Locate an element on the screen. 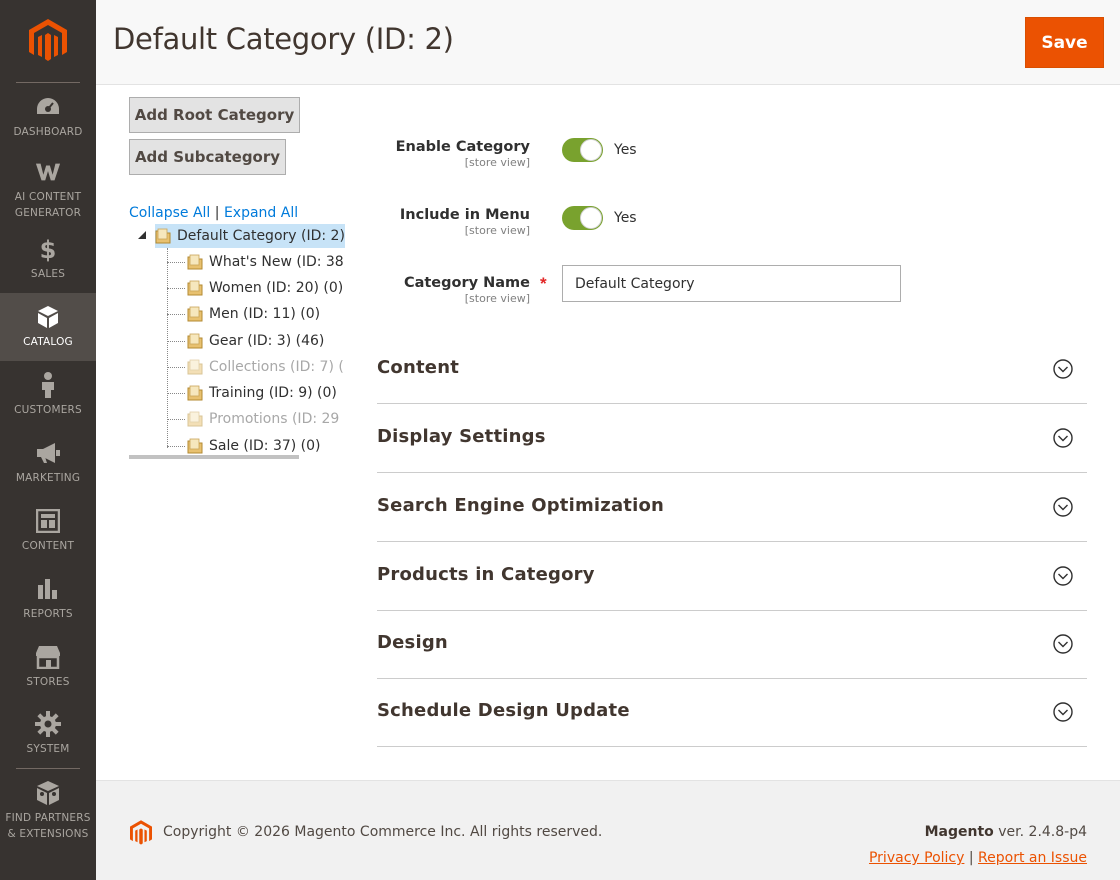  tree-node: Men (ID: 11) (0) is located at coordinates (253, 314).